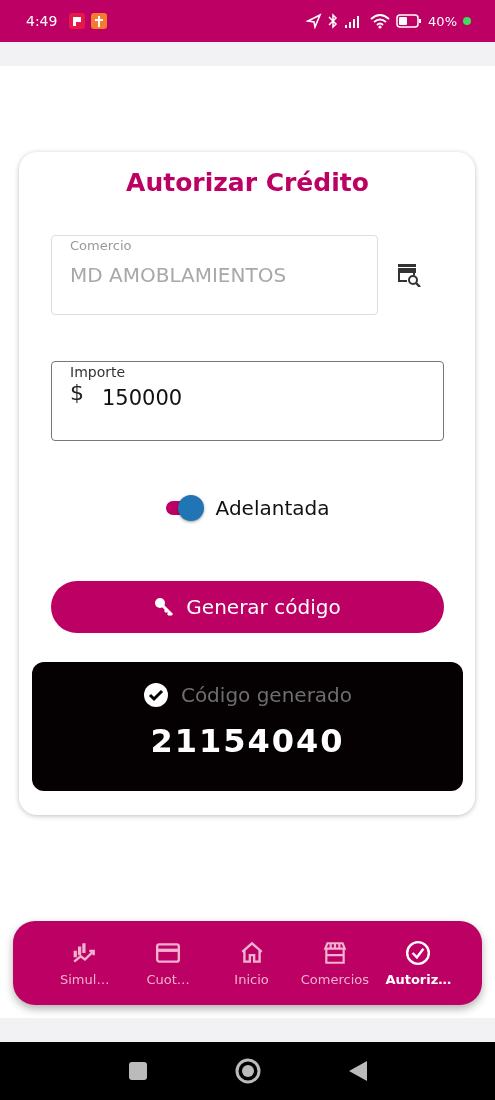 The width and height of the screenshot is (495, 1100). I want to click on clock: 4:49, so click(42, 21).